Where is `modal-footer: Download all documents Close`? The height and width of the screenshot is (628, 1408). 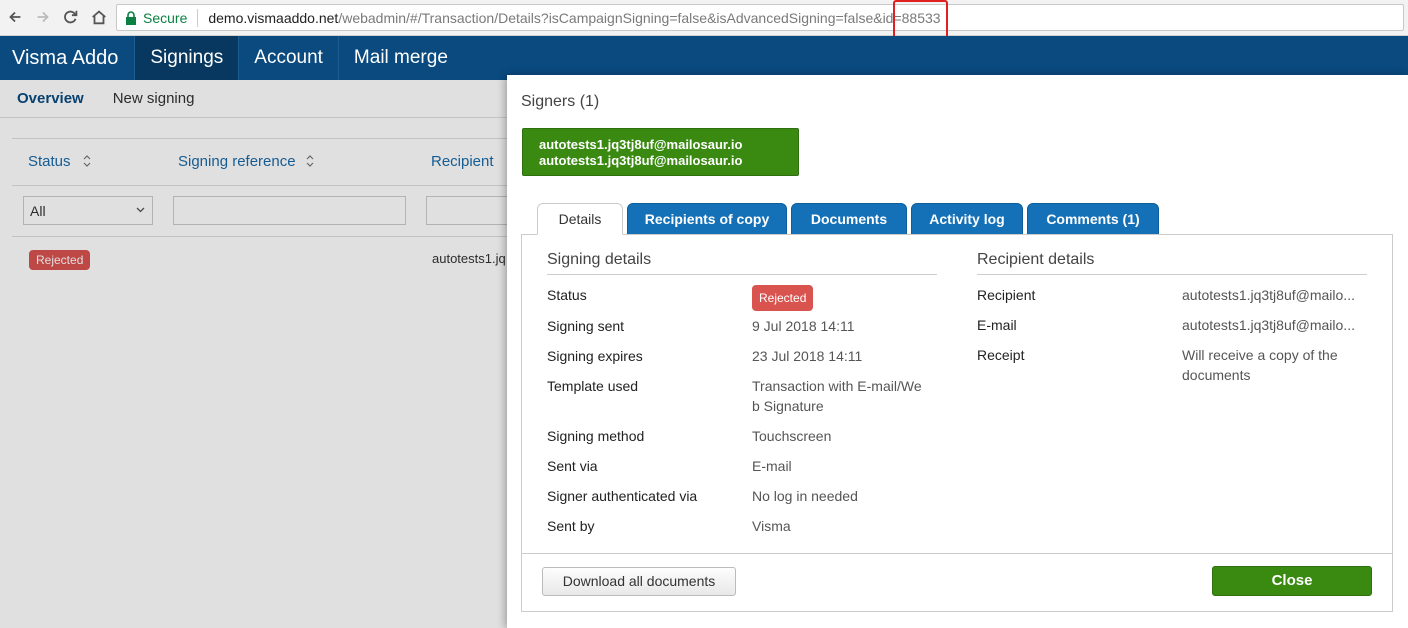 modal-footer: Download all documents Close is located at coordinates (957, 583).